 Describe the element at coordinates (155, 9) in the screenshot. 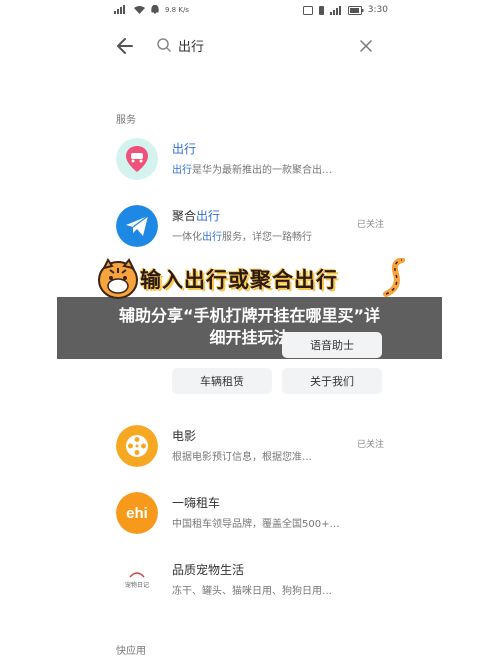

I see `notification-icon` at that location.